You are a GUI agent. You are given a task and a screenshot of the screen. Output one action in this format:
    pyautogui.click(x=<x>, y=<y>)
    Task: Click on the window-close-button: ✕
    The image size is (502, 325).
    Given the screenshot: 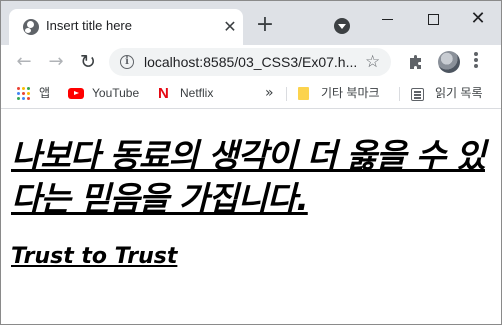 What is the action you would take?
    pyautogui.click(x=478, y=19)
    